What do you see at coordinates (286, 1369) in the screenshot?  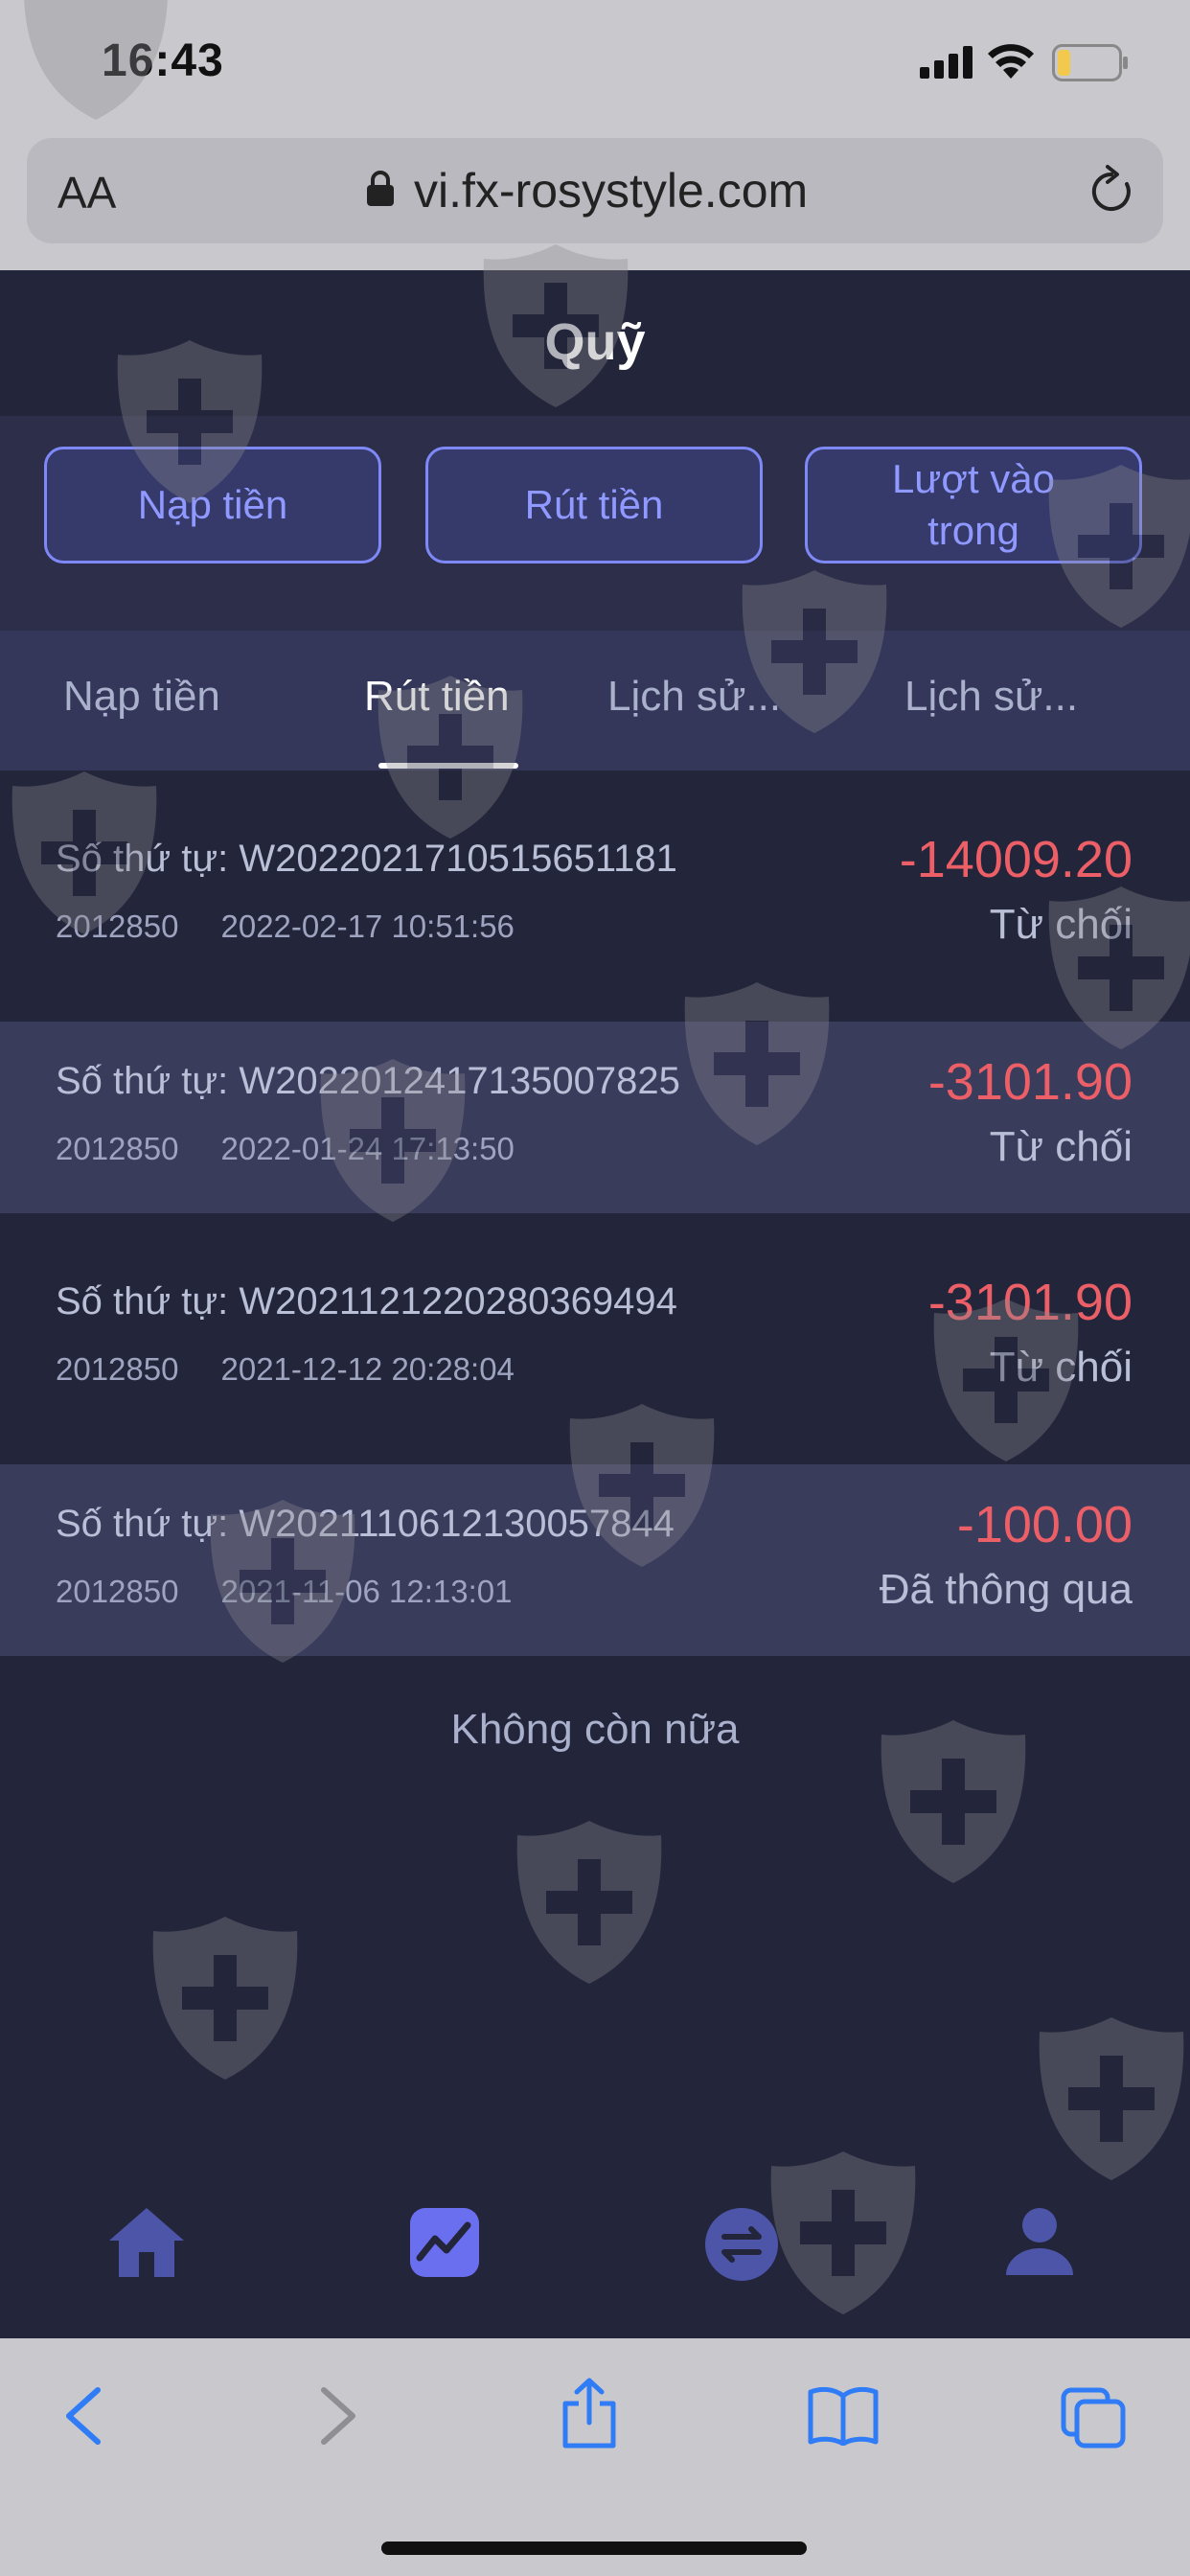 I see `record-meta: 2012850 2021-12-12 20:28:04` at bounding box center [286, 1369].